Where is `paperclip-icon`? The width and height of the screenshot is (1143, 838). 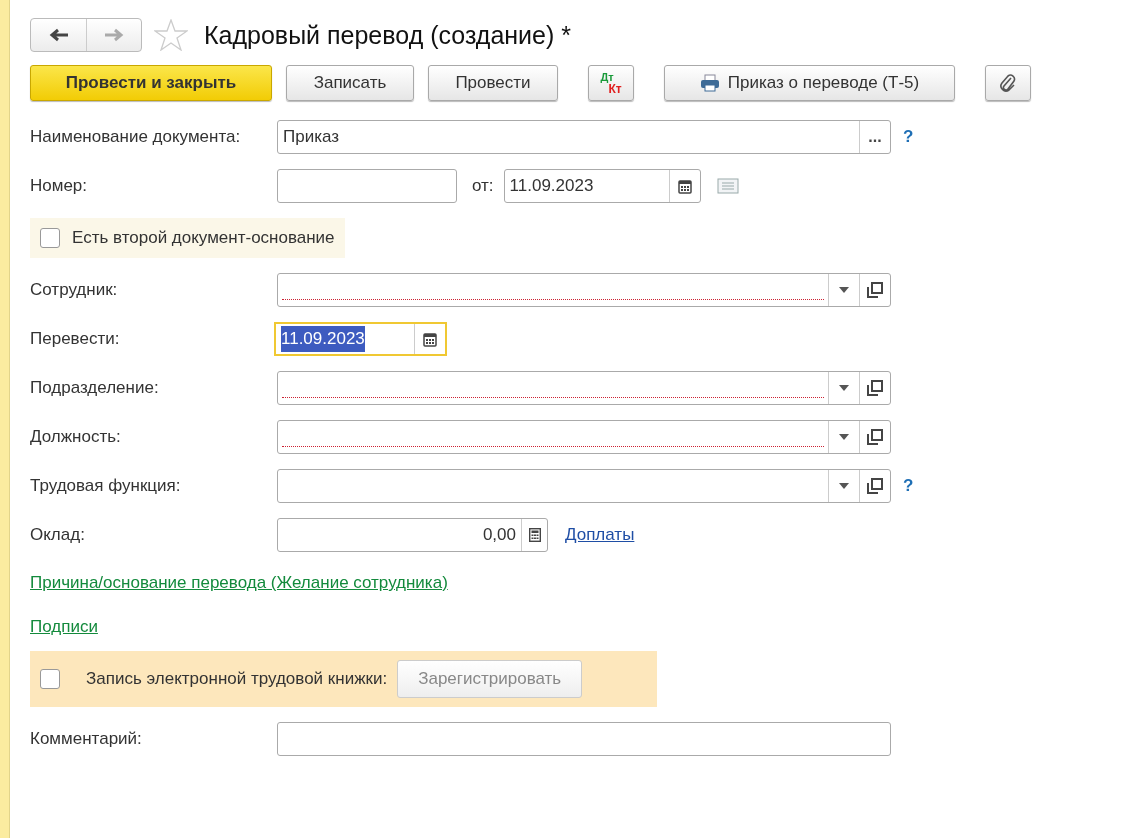
paperclip-icon is located at coordinates (1008, 83).